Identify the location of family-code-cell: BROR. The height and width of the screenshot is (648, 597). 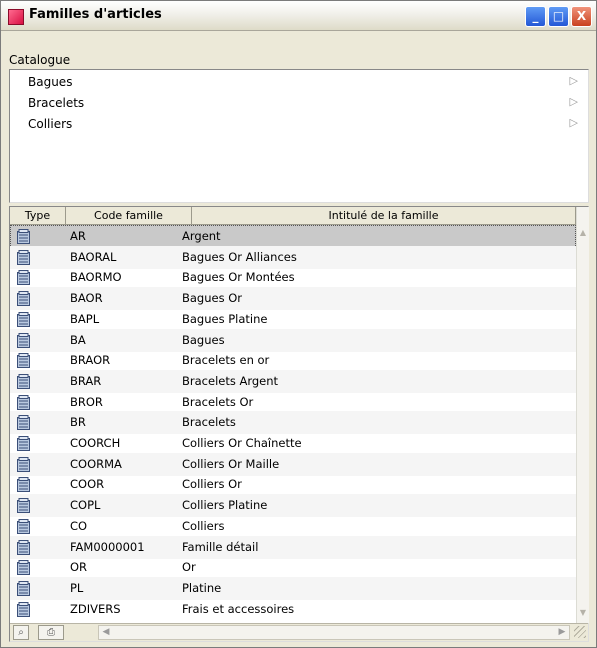
(86, 401).